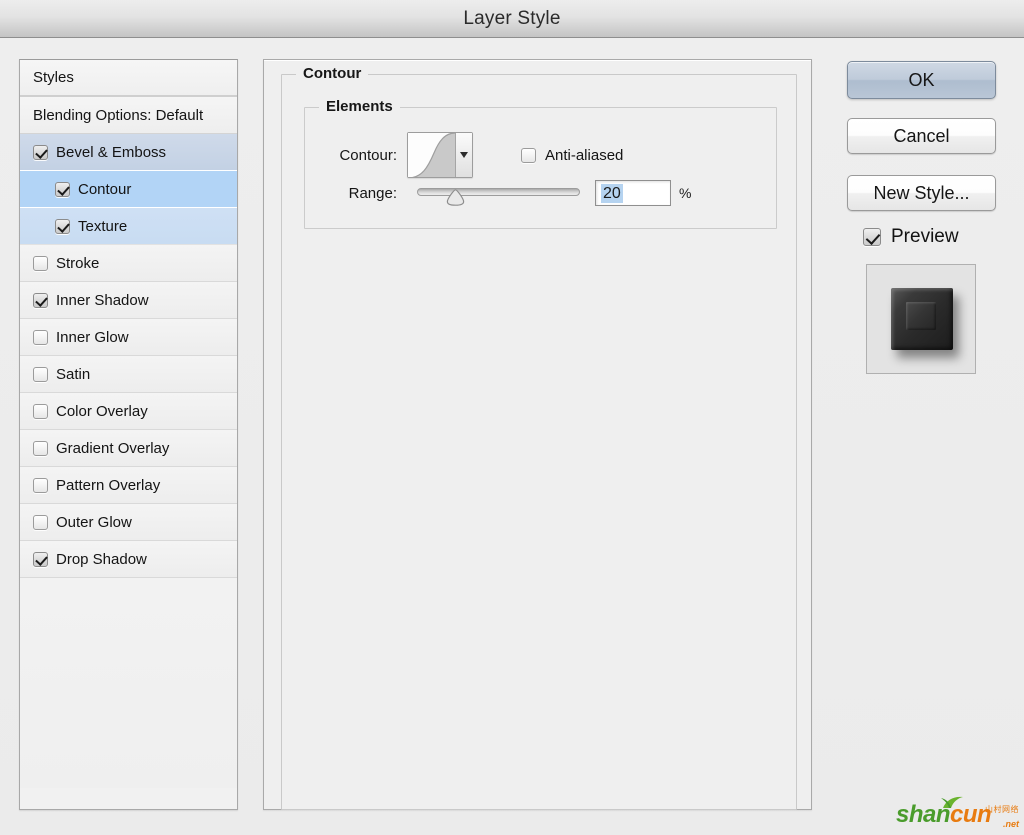 This screenshot has width=1024, height=835. Describe the element at coordinates (118, 115) in the screenshot. I see `blending-options-label: Blending Options: Default` at that location.